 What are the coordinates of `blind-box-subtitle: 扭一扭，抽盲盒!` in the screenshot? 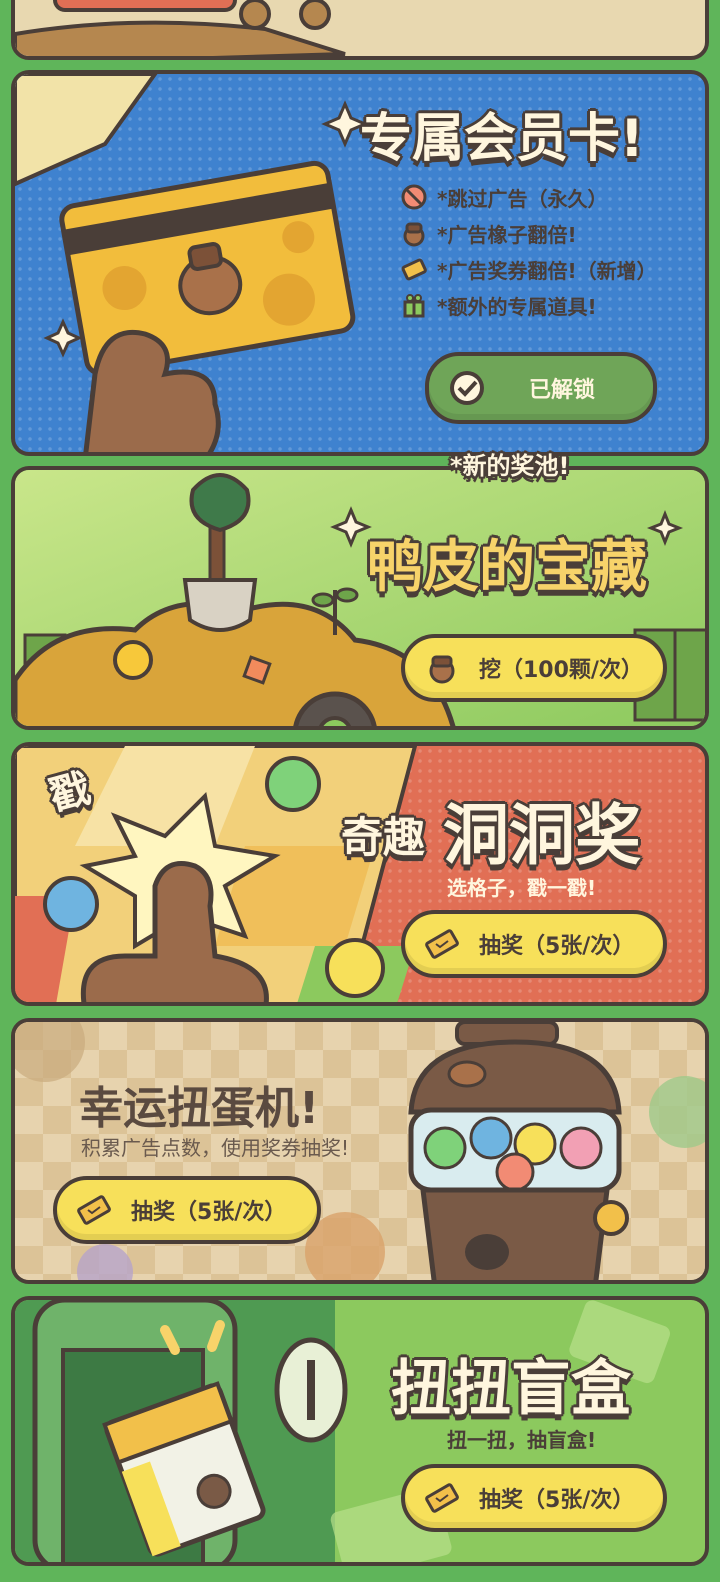 It's located at (522, 1440).